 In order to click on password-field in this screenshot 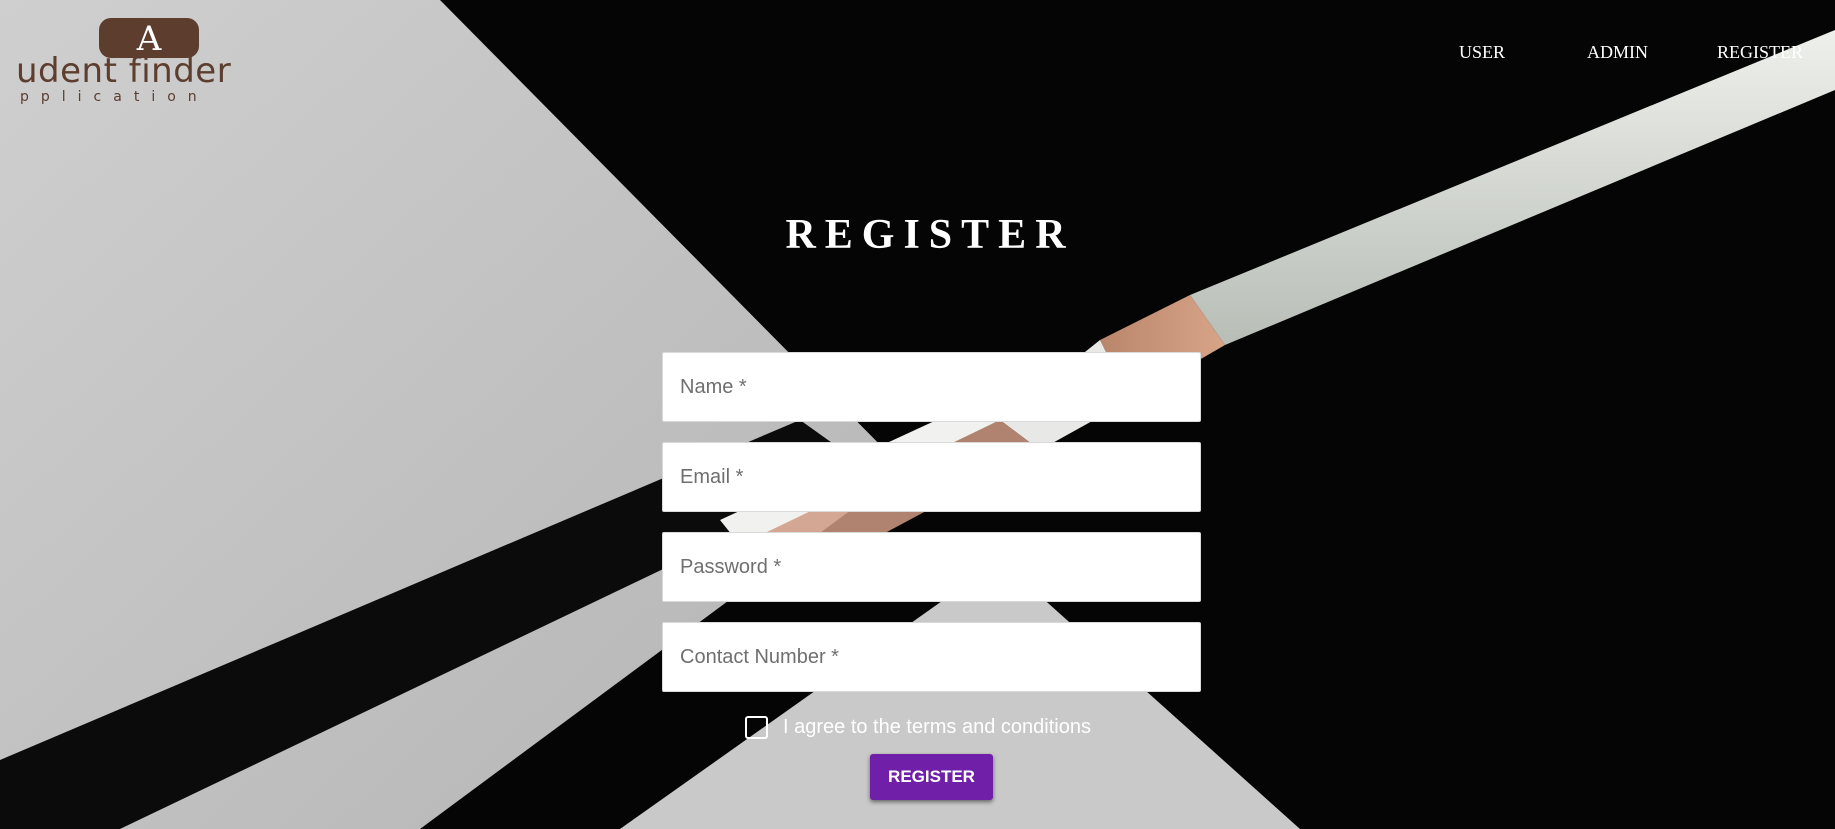, I will do `click(931, 567)`.